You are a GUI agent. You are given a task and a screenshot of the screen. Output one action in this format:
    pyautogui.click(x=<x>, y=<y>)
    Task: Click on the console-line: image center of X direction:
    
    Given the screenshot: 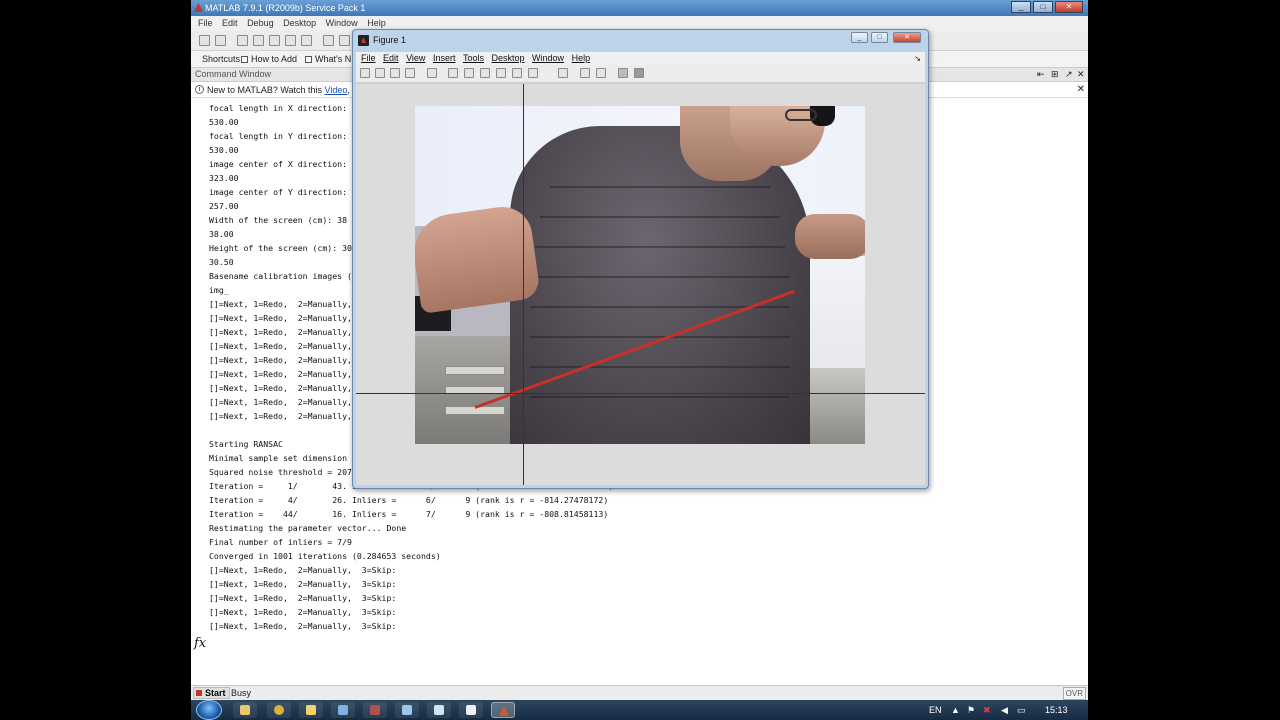 What is the action you would take?
    pyautogui.click(x=280, y=164)
    